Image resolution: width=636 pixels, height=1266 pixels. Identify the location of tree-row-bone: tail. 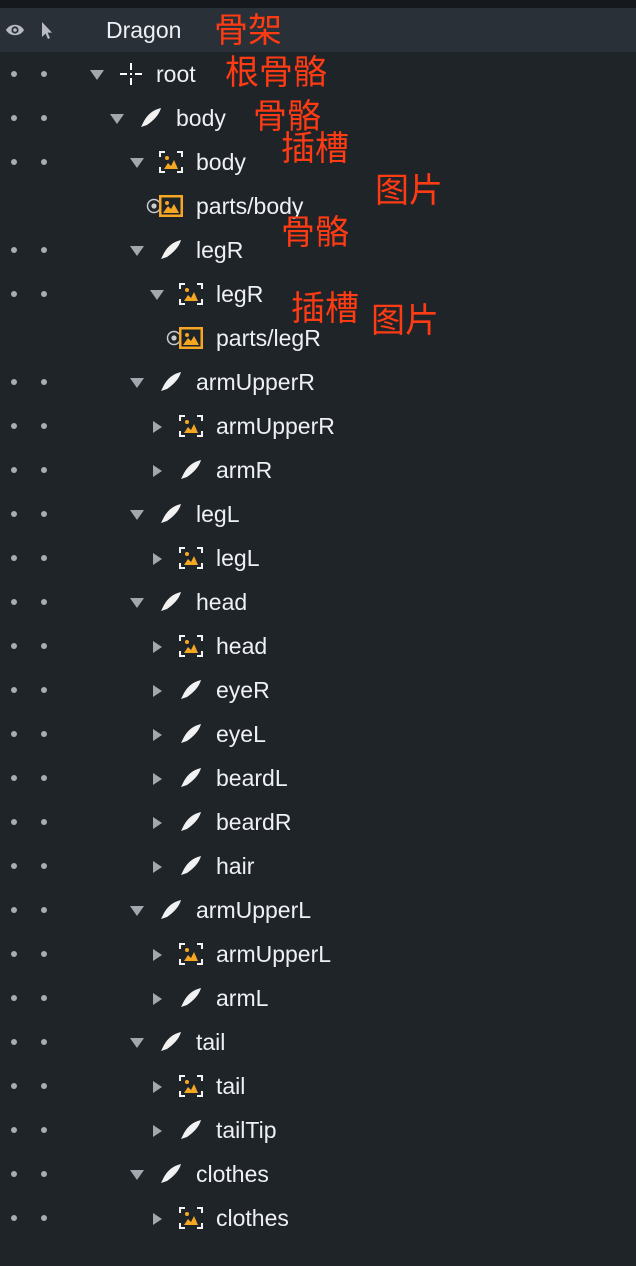
(318, 1042).